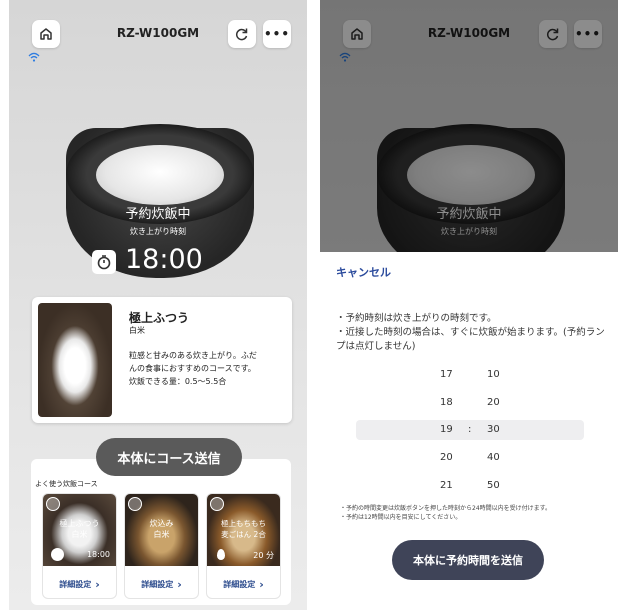 The image size is (620, 610). I want to click on picker-row: 18 20, so click(469, 403).